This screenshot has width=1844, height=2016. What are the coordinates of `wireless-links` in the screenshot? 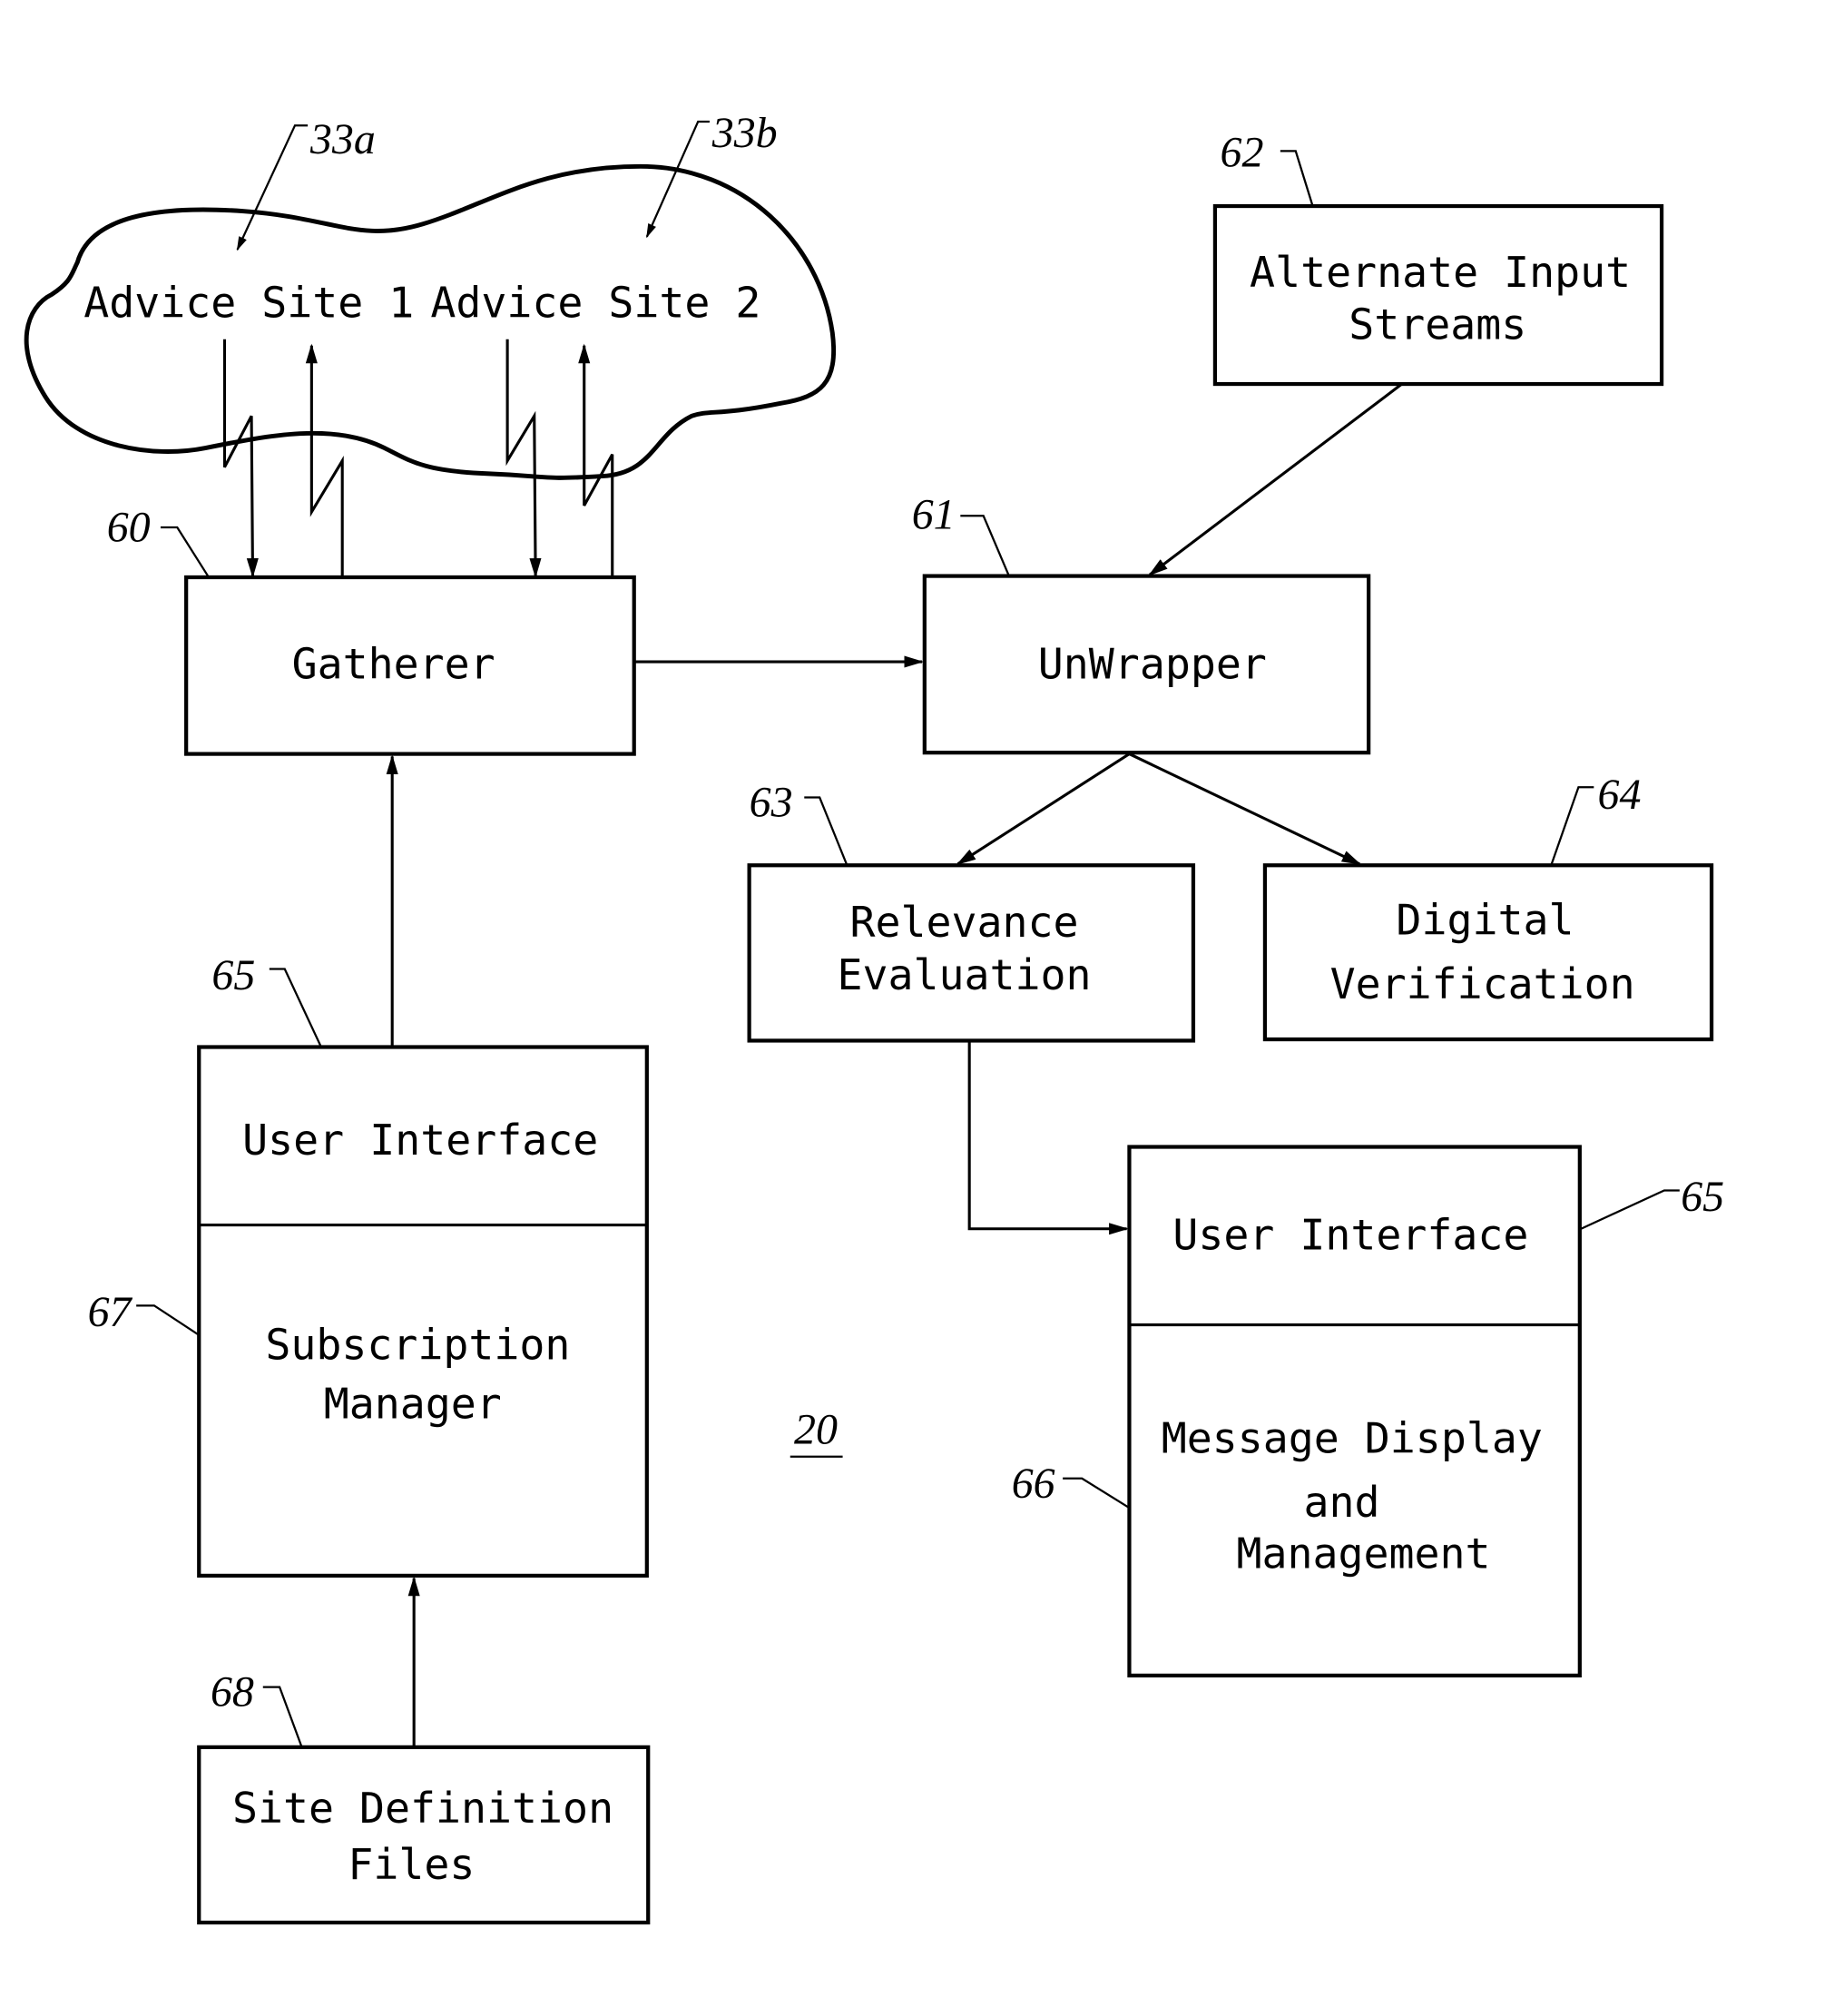 It's located at (418, 458).